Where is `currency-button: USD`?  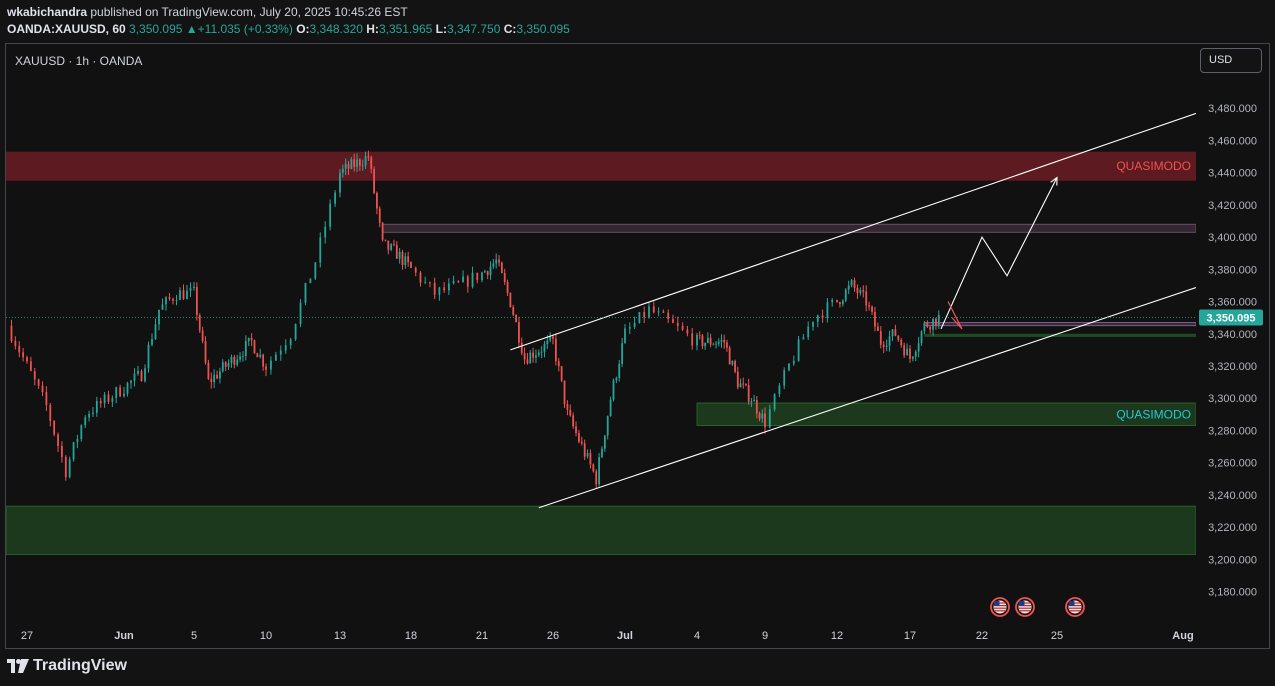 currency-button: USD is located at coordinates (1231, 60).